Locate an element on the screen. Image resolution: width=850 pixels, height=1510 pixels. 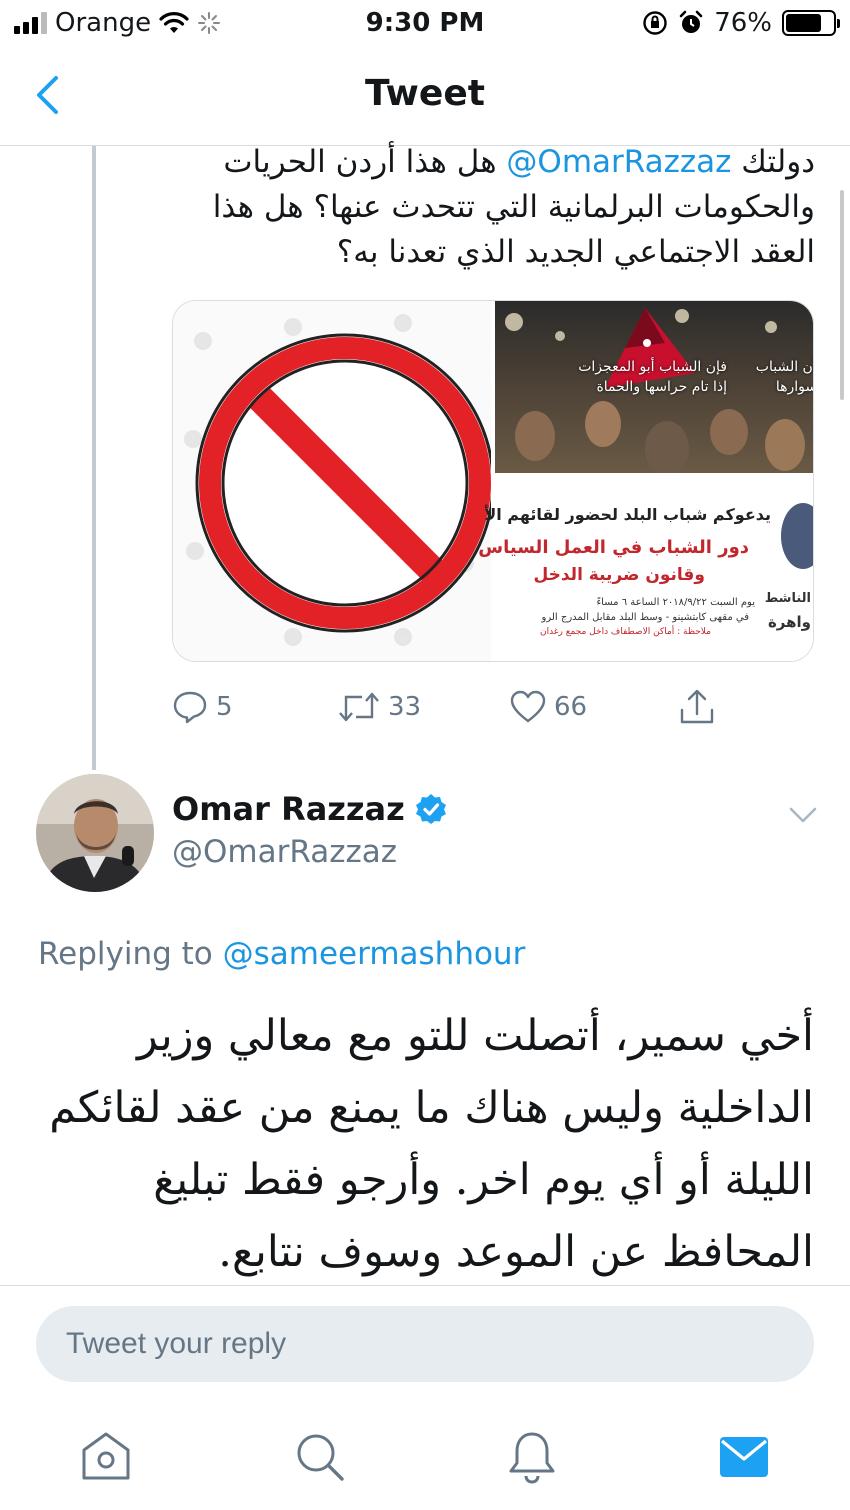
poster-detail-1: يوم السبت ٢٠١٨/٩/٢٢ الساعة ٦ مساءً is located at coordinates (675, 602).